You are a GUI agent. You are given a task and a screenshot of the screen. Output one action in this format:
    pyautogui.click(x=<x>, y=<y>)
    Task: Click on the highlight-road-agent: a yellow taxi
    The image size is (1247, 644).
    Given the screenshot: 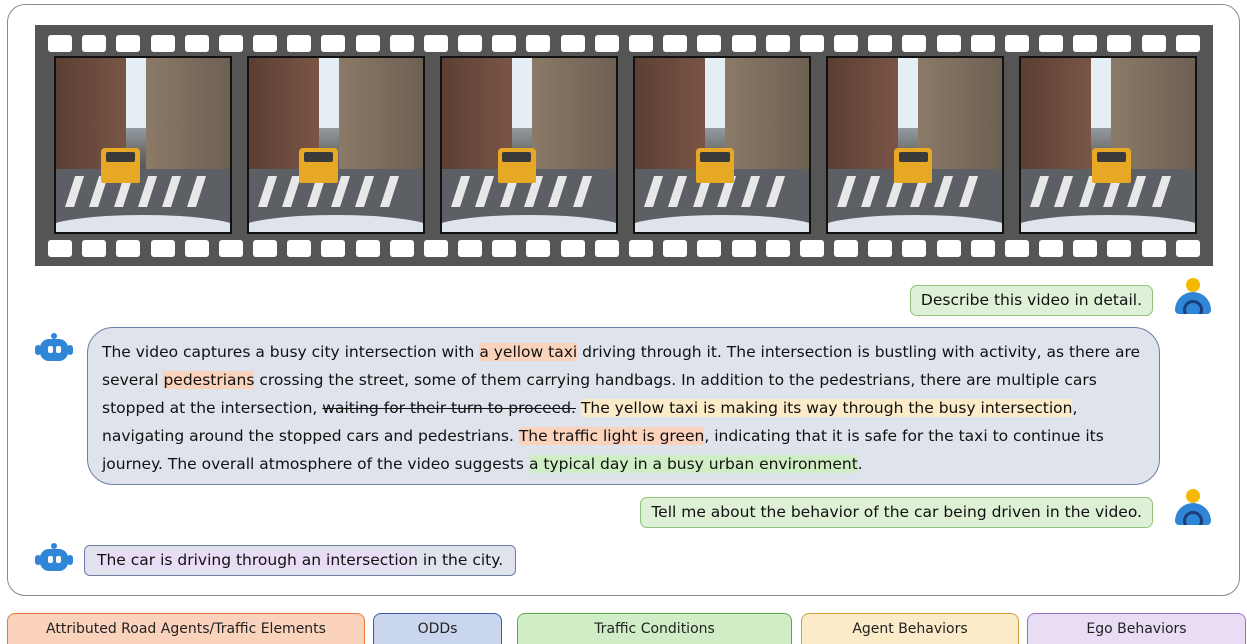 What is the action you would take?
    pyautogui.click(x=528, y=352)
    